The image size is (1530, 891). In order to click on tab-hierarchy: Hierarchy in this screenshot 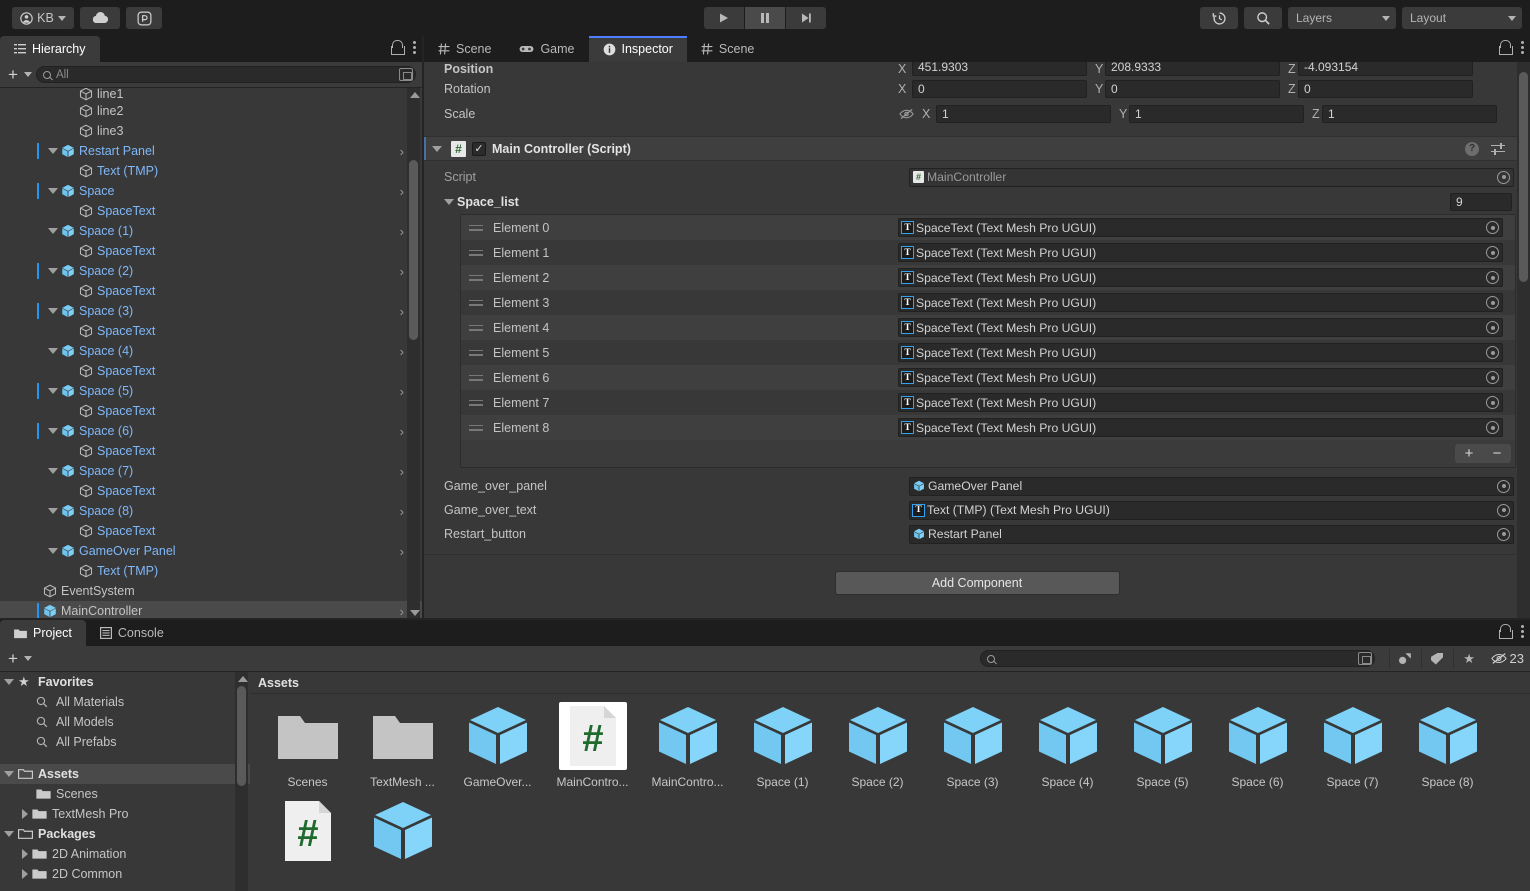, I will do `click(50, 49)`.